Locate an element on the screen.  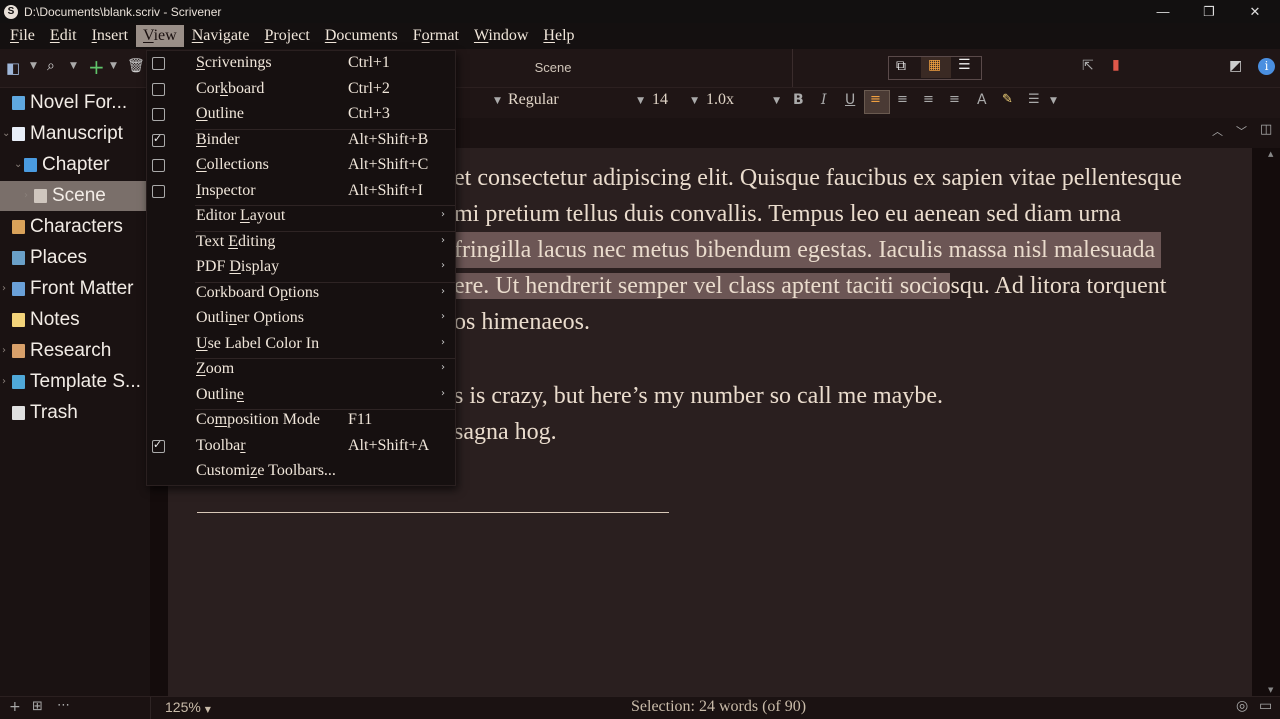
scroll-down-icon: ▼ is located at coordinates (1270, 690).